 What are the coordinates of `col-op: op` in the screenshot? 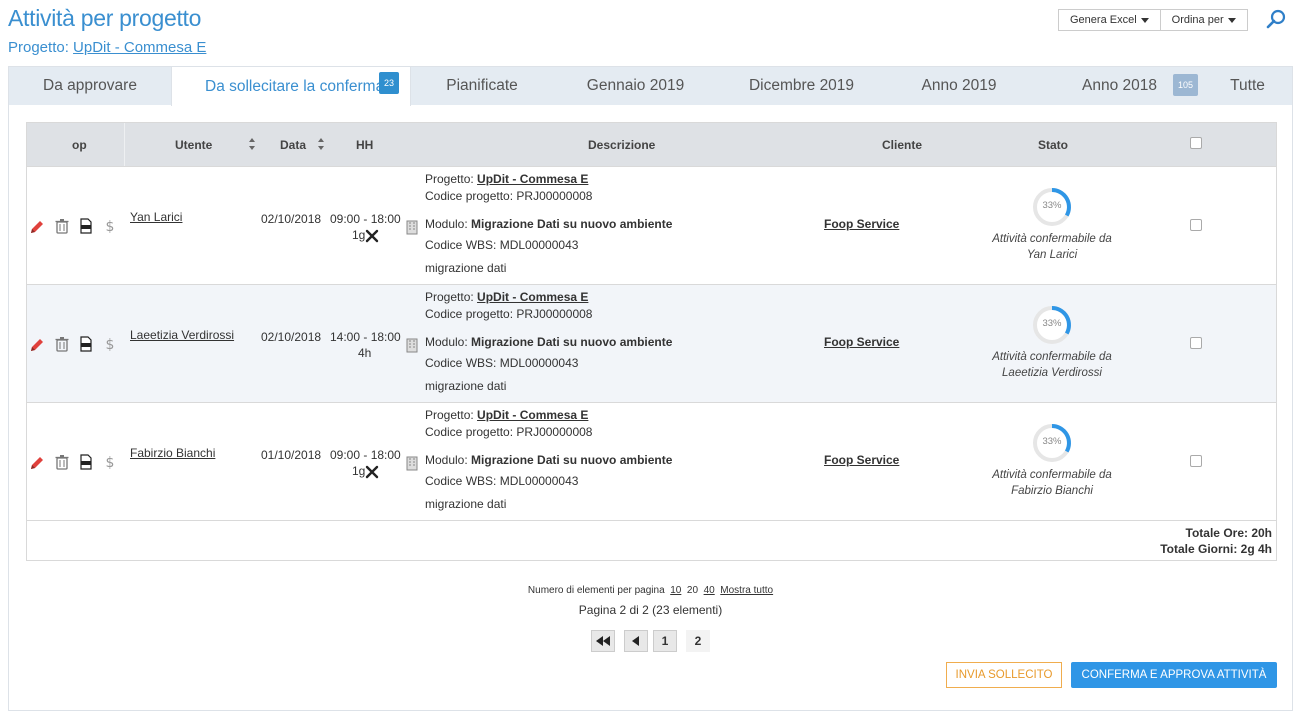 It's located at (79, 145).